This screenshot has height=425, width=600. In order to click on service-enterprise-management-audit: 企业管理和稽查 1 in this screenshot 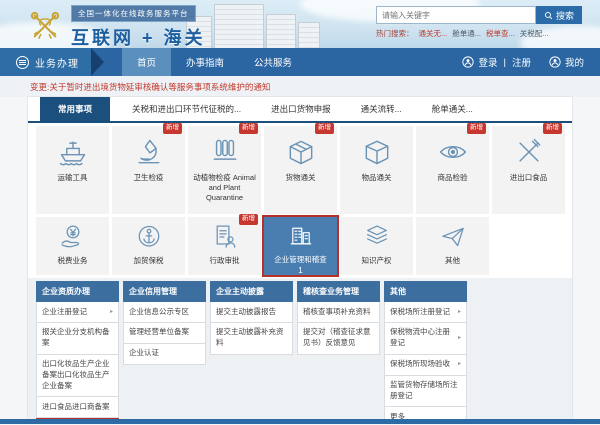, I will do `click(300, 246)`.